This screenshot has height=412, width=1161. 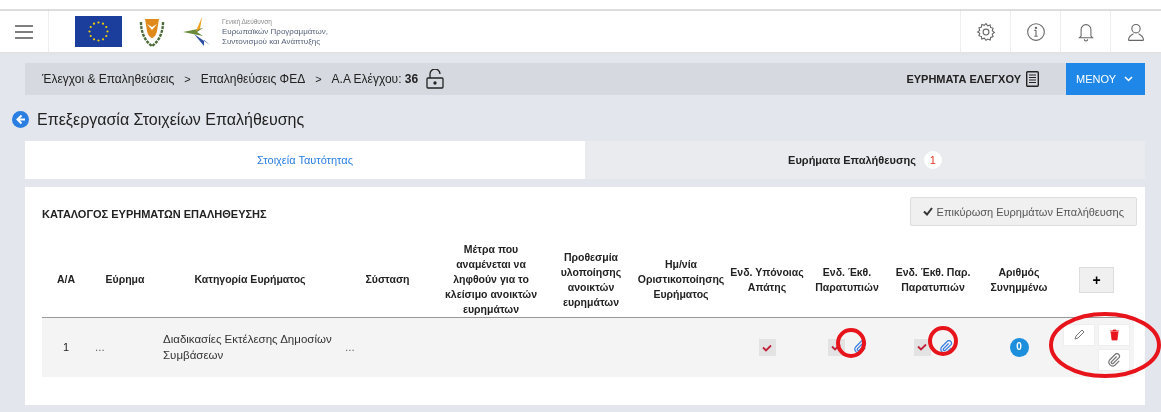 What do you see at coordinates (681, 280) in the screenshot?
I see `column-header: Ημ/νία Οριστικοποίησης Ευρήματος` at bounding box center [681, 280].